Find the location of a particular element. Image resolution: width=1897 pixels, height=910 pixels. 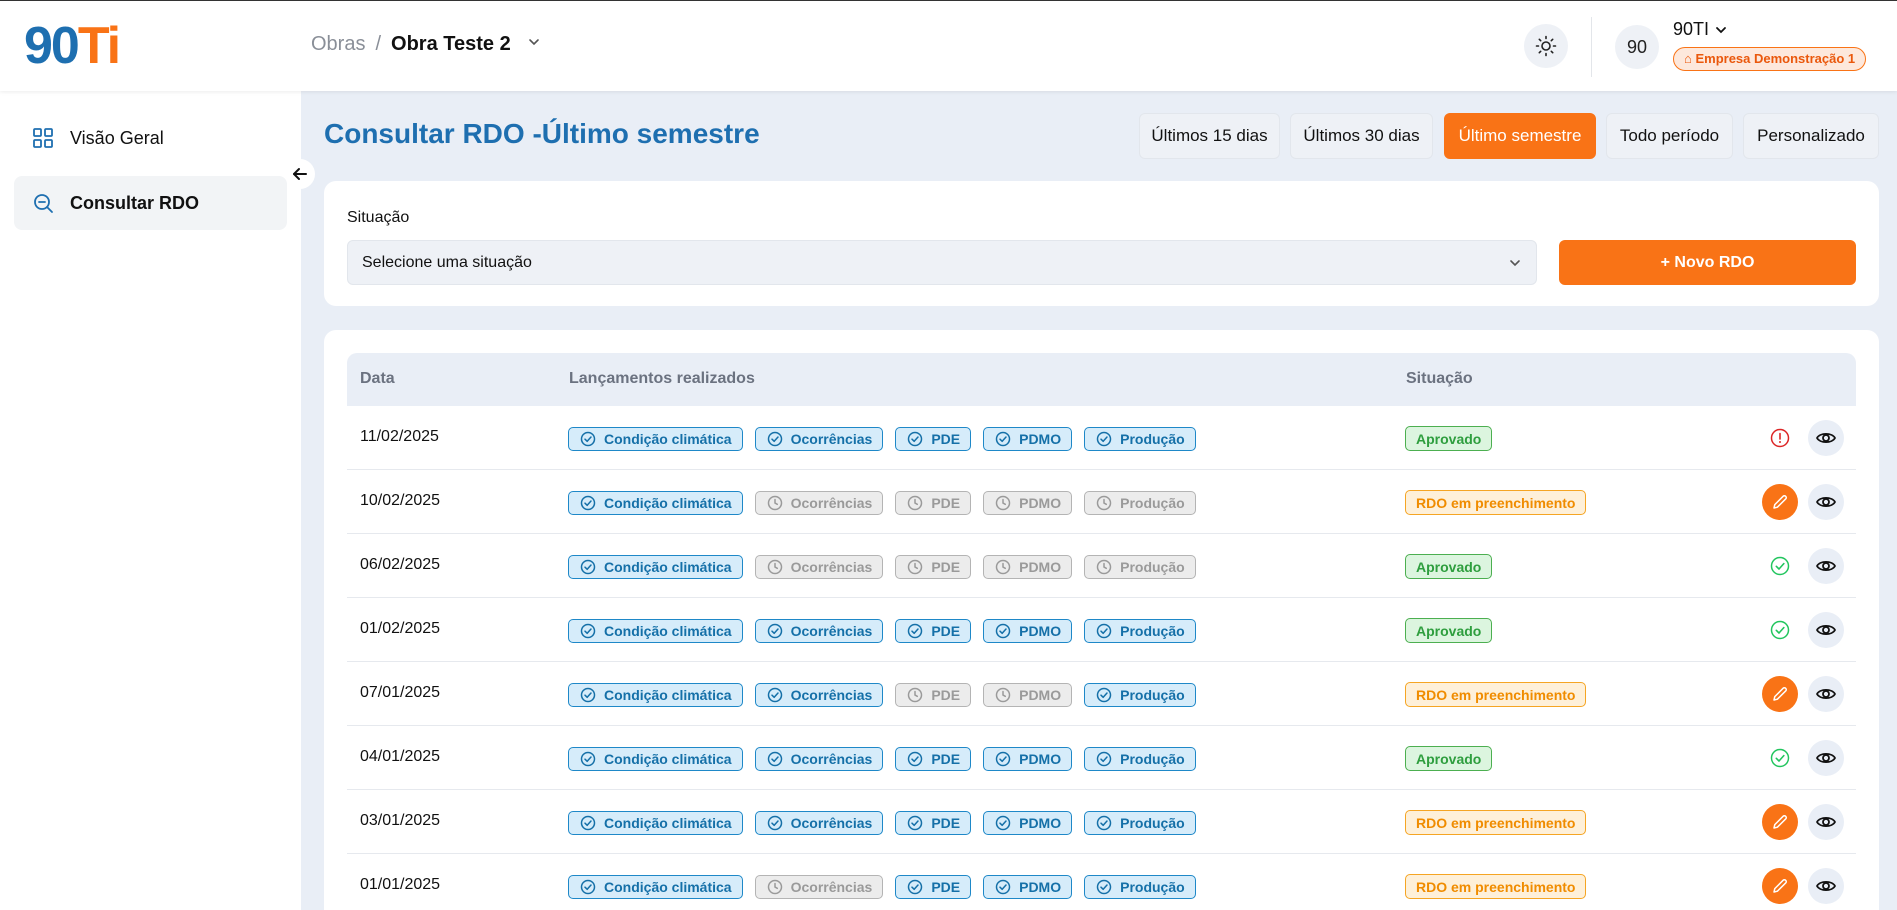

theme-toggle-button is located at coordinates (1546, 46).